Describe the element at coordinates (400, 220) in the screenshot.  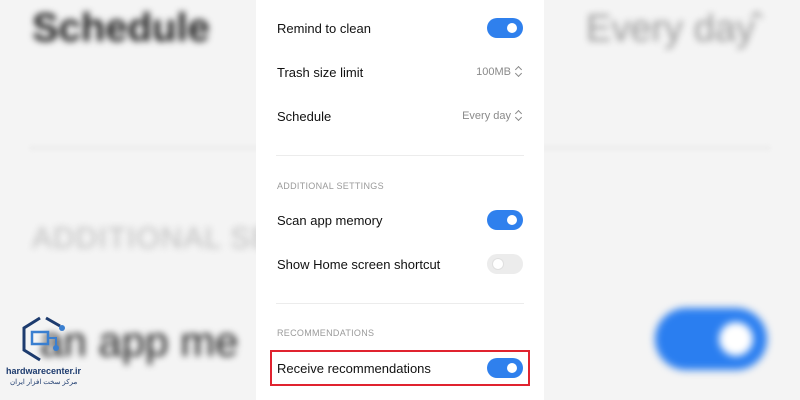
I see `scan-app-memory-row: Scan app memory` at that location.